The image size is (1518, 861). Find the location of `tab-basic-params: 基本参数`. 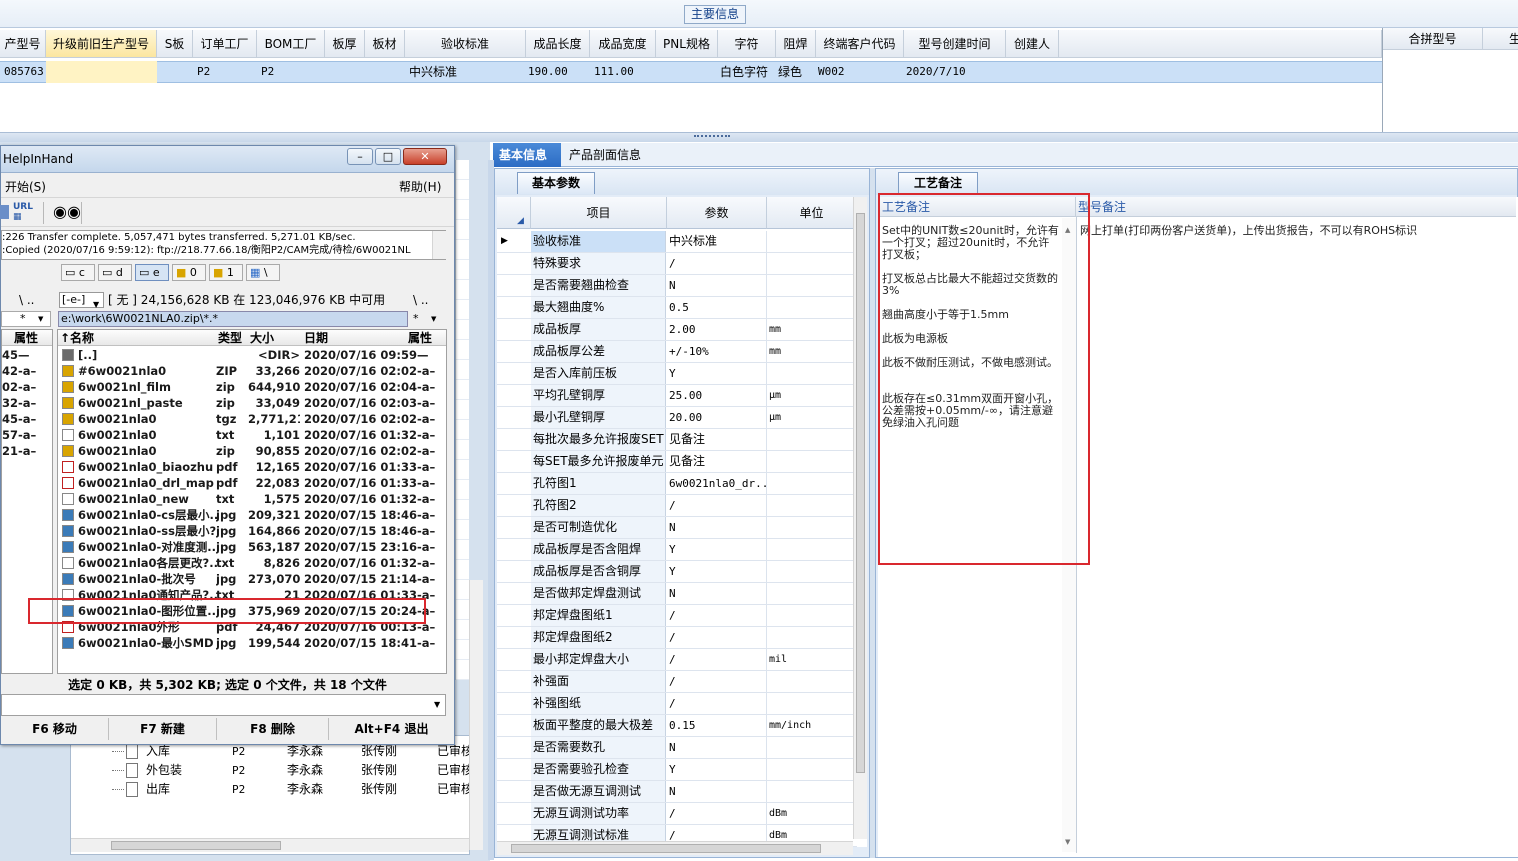

tab-basic-params: 基本参数 is located at coordinates (556, 183).